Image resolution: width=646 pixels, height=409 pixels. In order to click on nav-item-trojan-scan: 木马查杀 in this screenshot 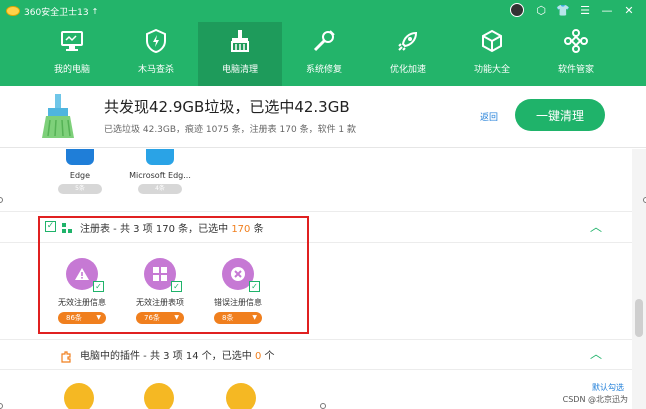, I will do `click(156, 54)`.